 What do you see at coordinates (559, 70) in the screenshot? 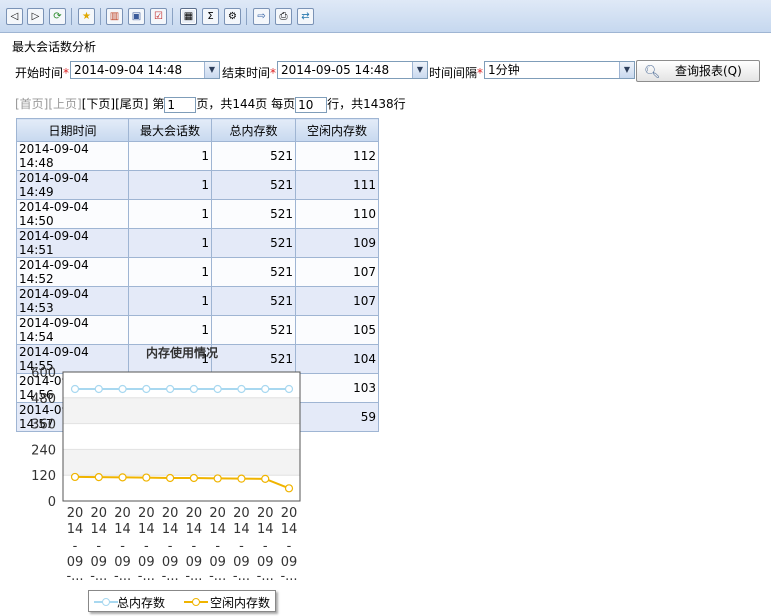
I see `interval-select: 1分钟 ▼` at bounding box center [559, 70].